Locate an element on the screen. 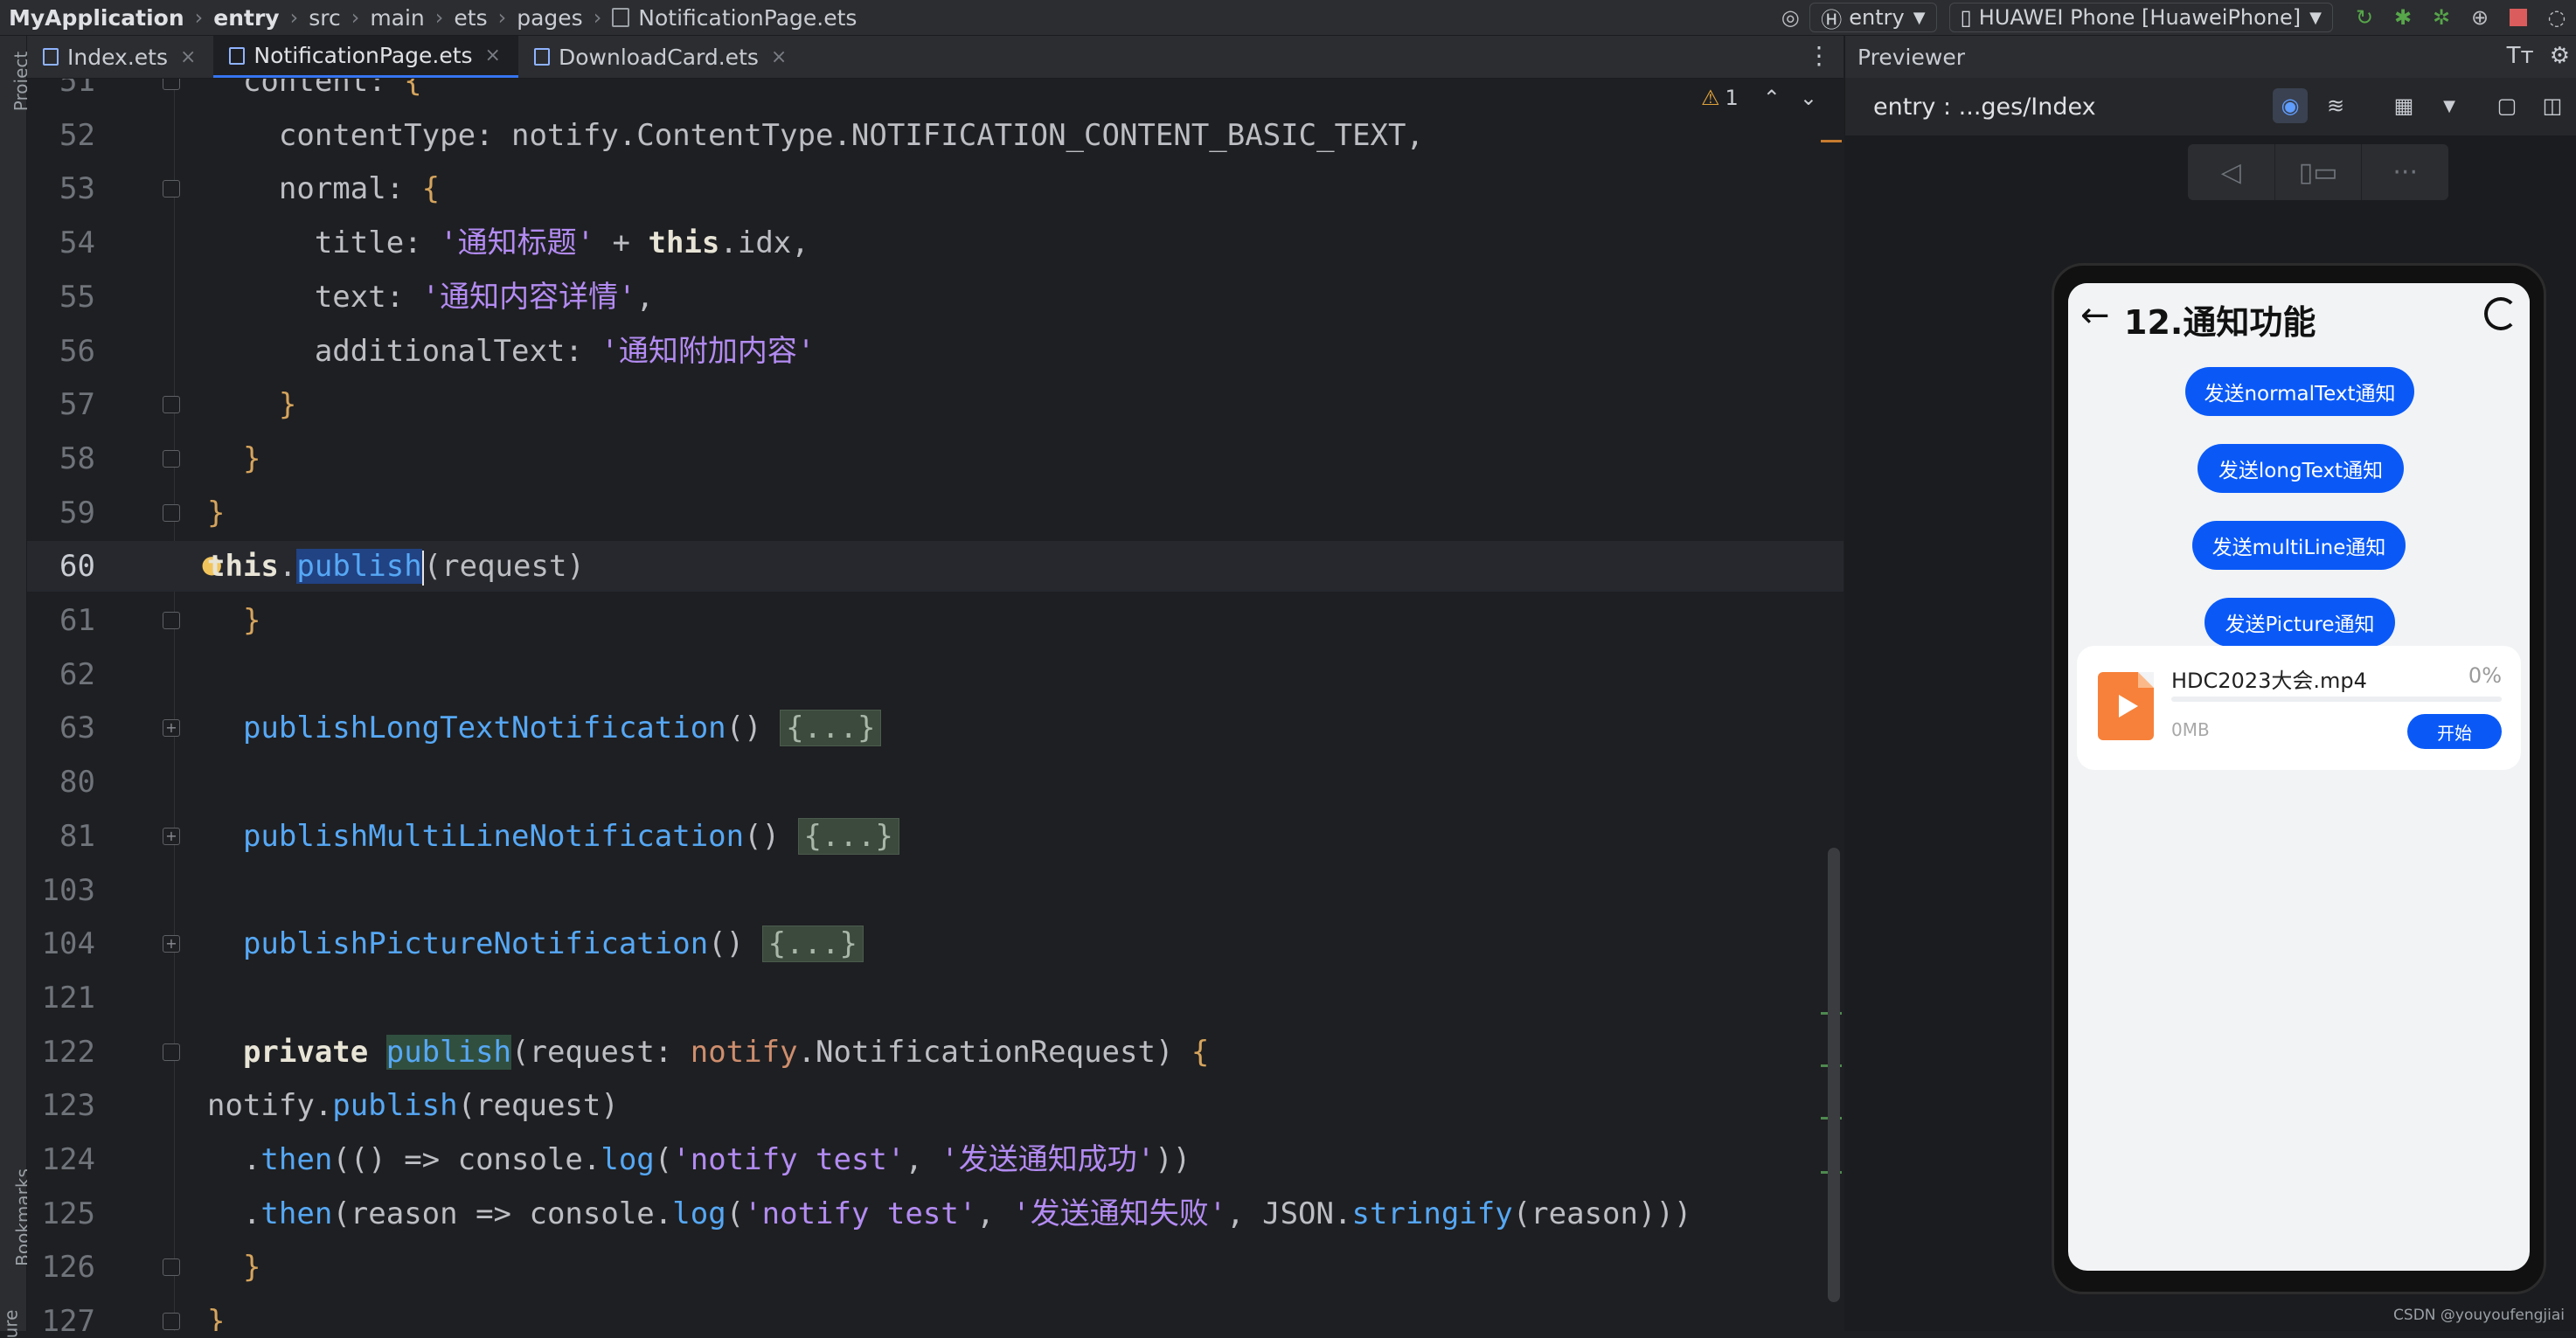 The image size is (2576, 1338). code-line: 58 } is located at coordinates (935, 458).